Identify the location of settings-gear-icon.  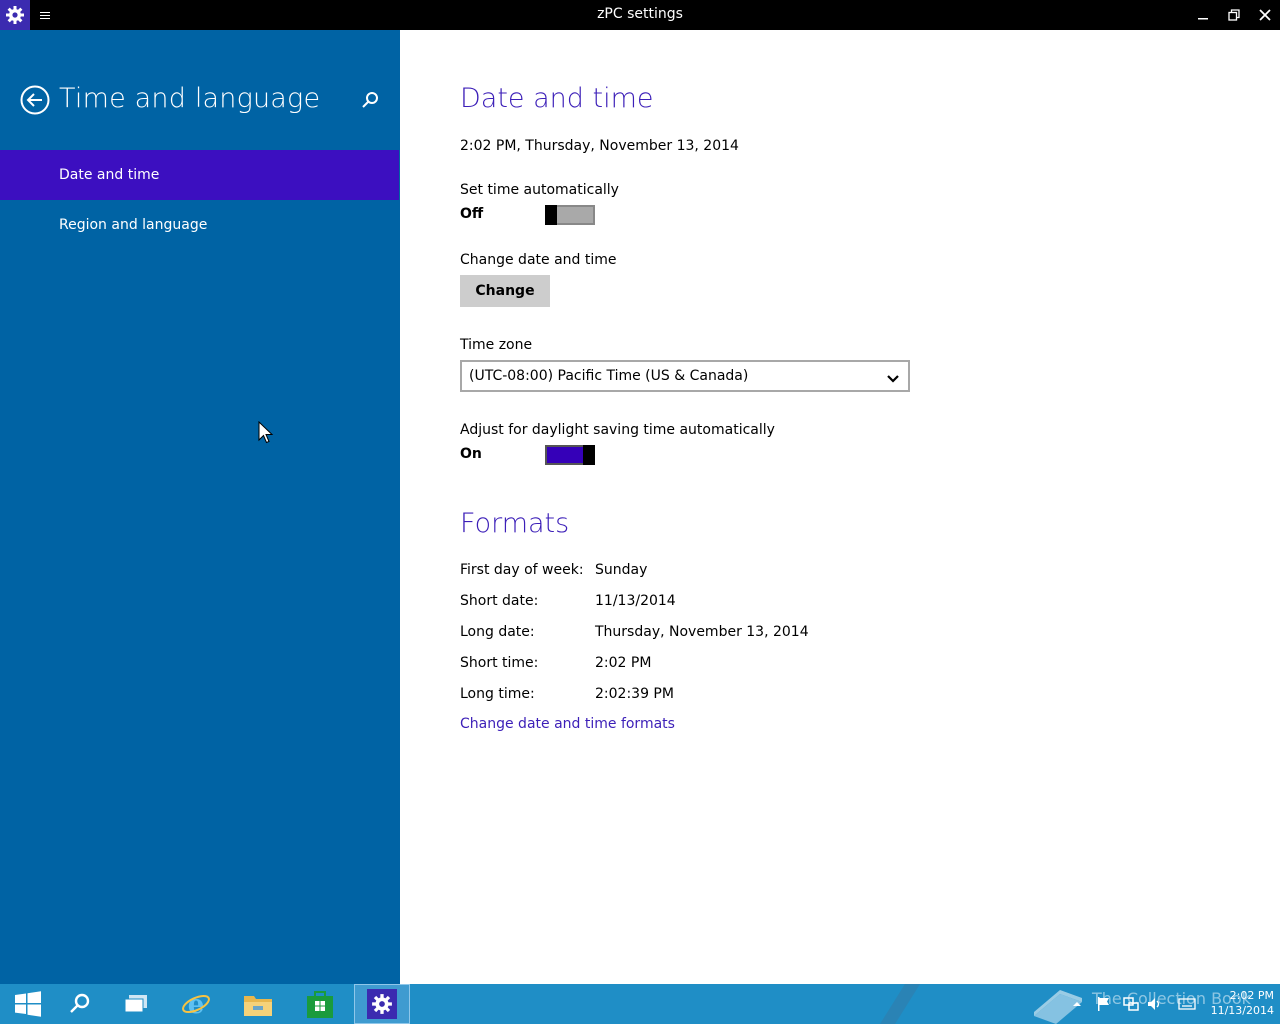
(382, 1004).